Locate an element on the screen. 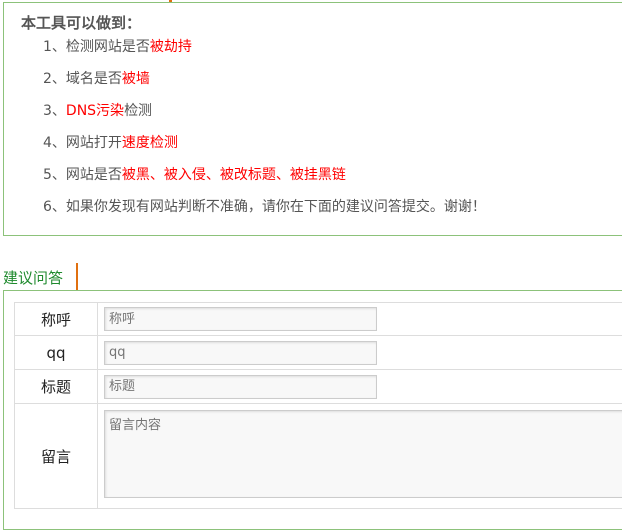 This screenshot has width=622, height=530. feature-item: 5、网站是否被黑、被入侵、被改标题、被挂黑链 is located at coordinates (194, 174).